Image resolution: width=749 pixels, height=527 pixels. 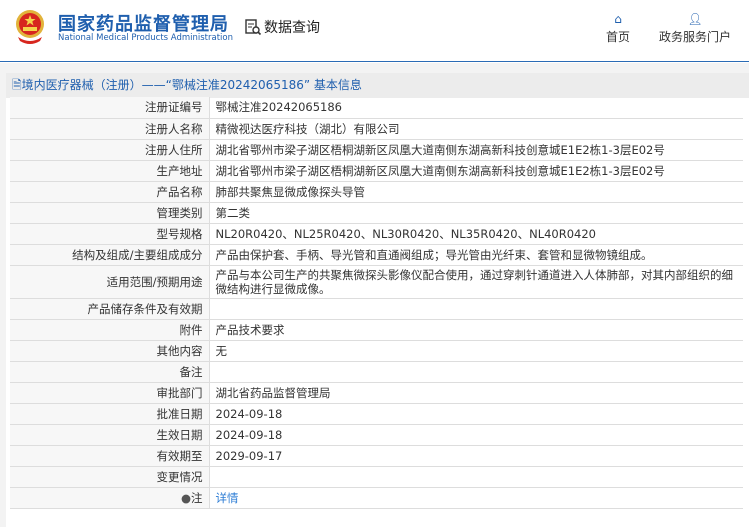 I want to click on data-query-link: 数据查询, so click(x=282, y=27).